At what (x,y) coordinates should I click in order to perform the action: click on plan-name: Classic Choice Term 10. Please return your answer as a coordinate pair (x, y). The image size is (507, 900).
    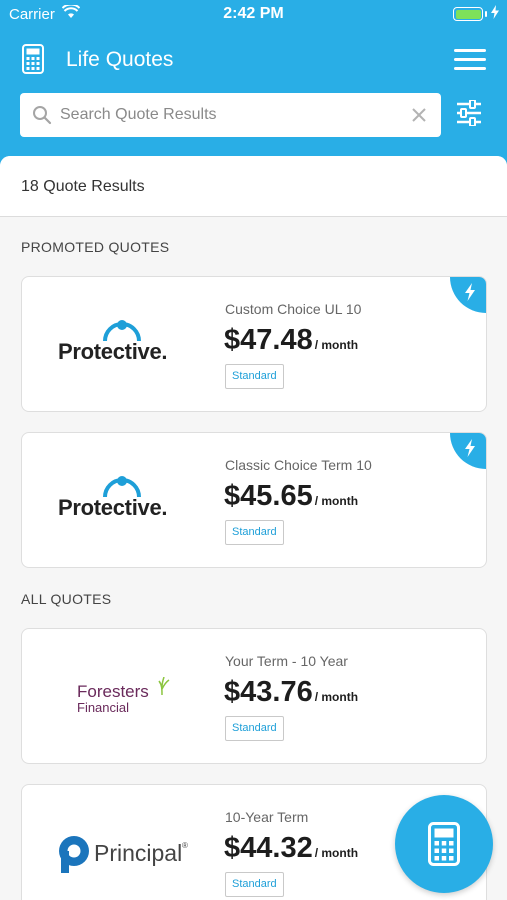
    Looking at the image, I should click on (298, 465).